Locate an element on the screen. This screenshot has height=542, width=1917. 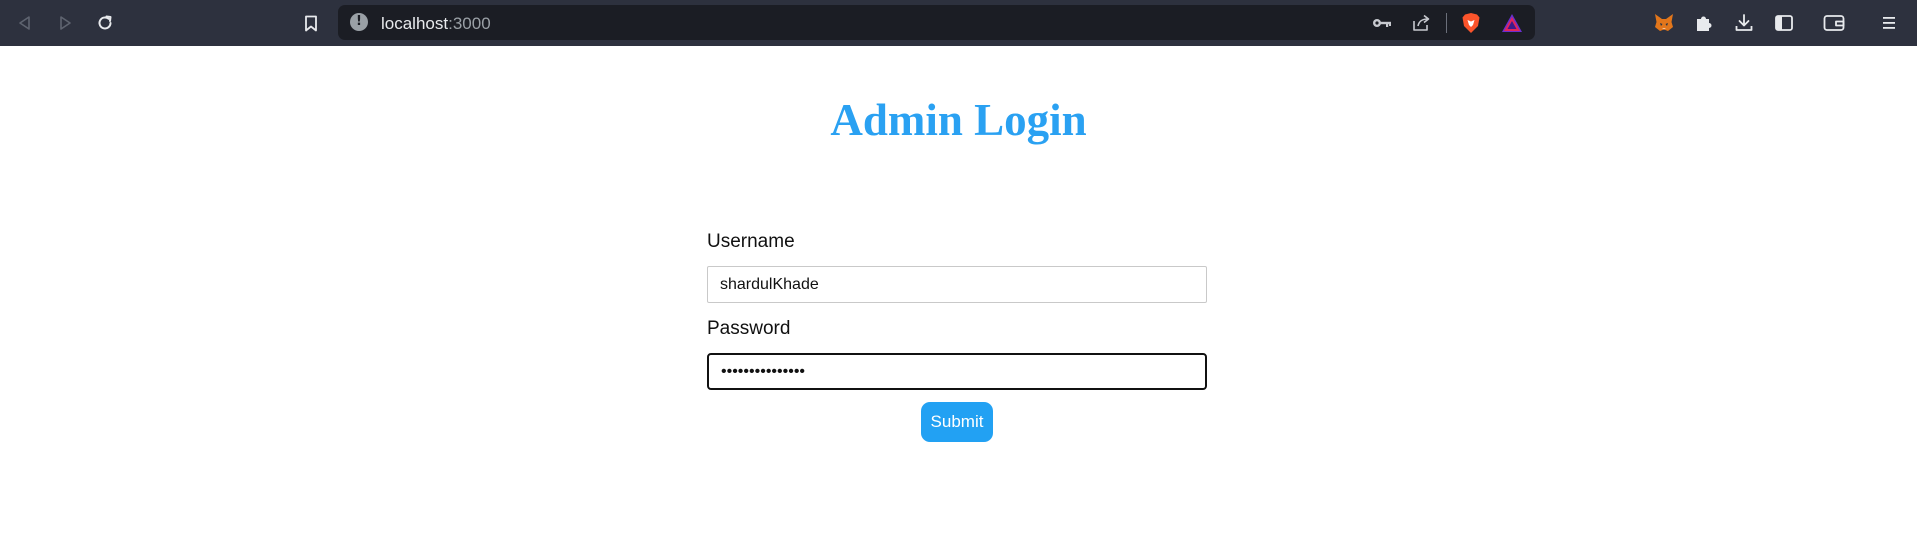
reload-button is located at coordinates (105, 23).